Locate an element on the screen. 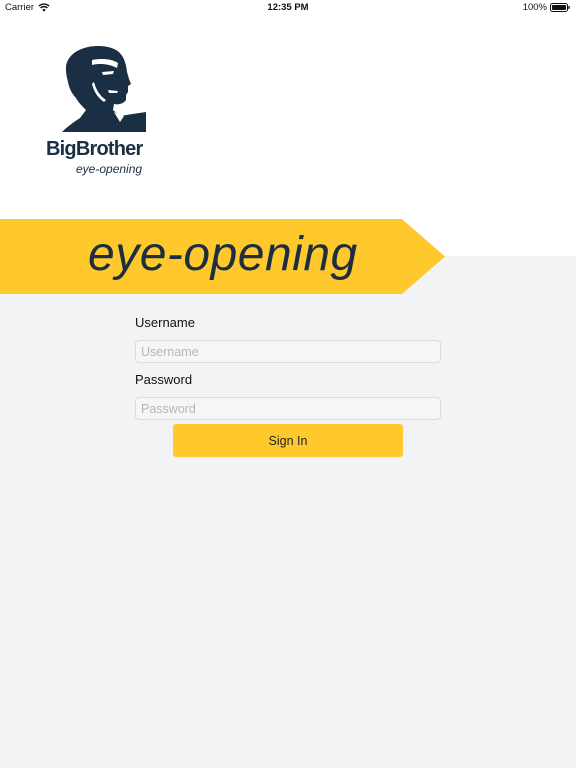 This screenshot has width=576, height=768. password-input is located at coordinates (288, 408).